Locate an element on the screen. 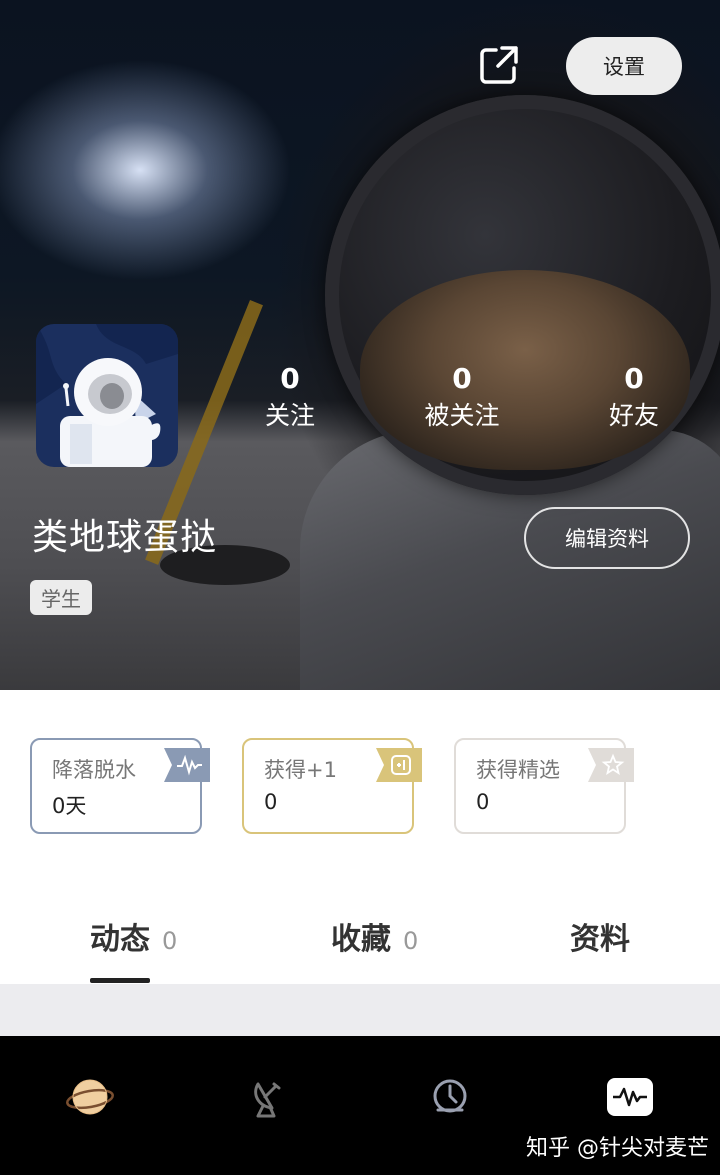 Image resolution: width=720 pixels, height=1175 pixels. badge-card-title: 获得精选 is located at coordinates (518, 770).